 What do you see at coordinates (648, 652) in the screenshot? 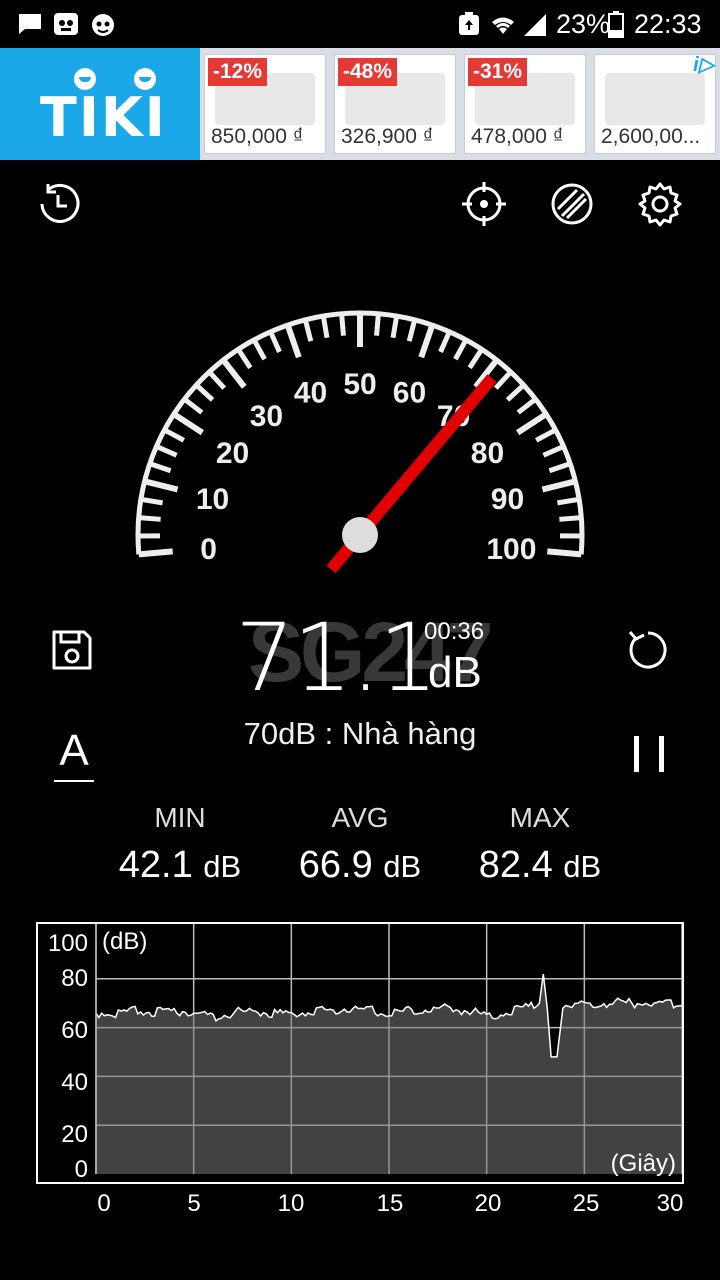
I see `reset-icon` at bounding box center [648, 652].